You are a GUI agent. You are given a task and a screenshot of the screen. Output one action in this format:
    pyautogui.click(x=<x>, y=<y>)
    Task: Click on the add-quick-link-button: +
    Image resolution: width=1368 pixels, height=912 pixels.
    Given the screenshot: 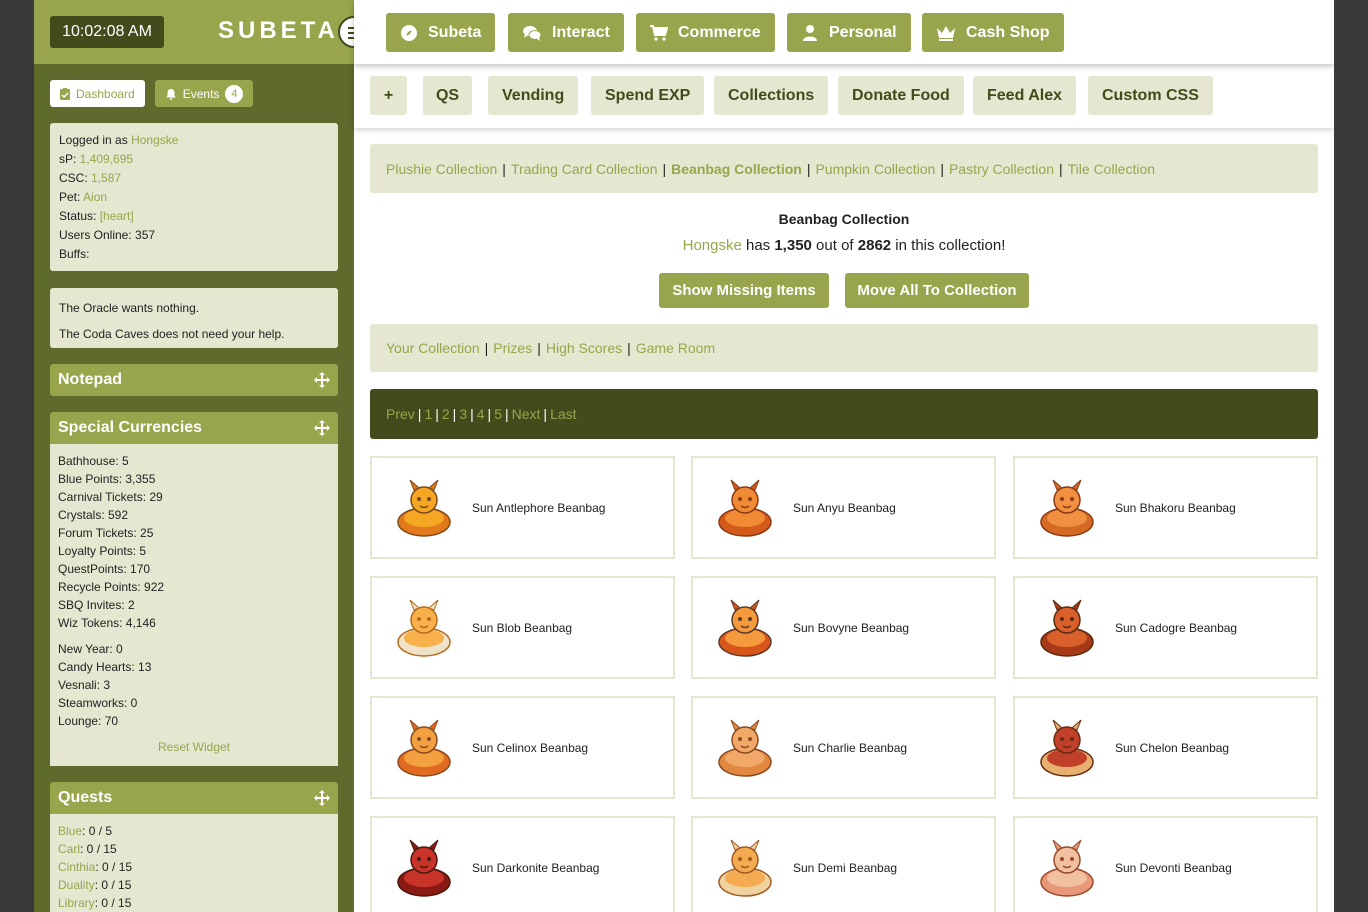 What is the action you would take?
    pyautogui.click(x=388, y=95)
    